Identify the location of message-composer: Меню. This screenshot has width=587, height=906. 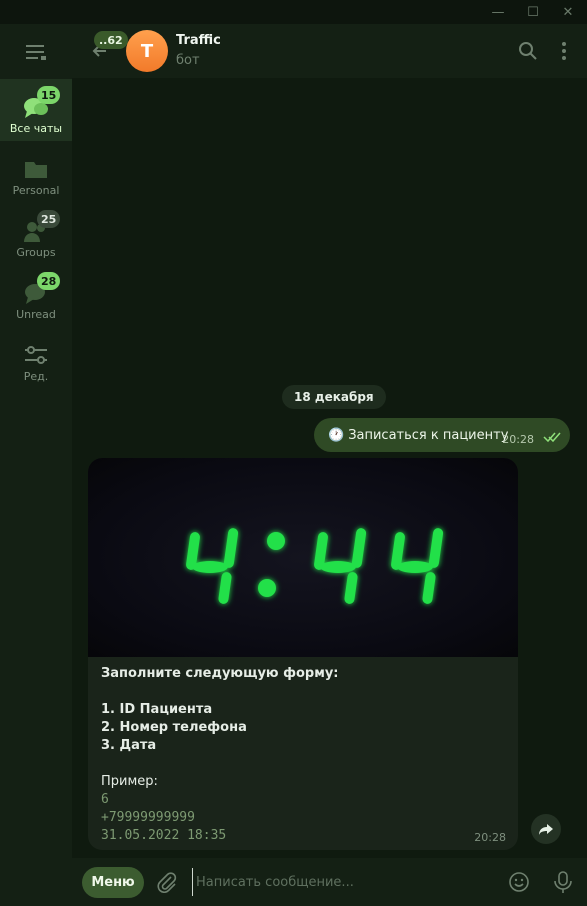
(329, 882).